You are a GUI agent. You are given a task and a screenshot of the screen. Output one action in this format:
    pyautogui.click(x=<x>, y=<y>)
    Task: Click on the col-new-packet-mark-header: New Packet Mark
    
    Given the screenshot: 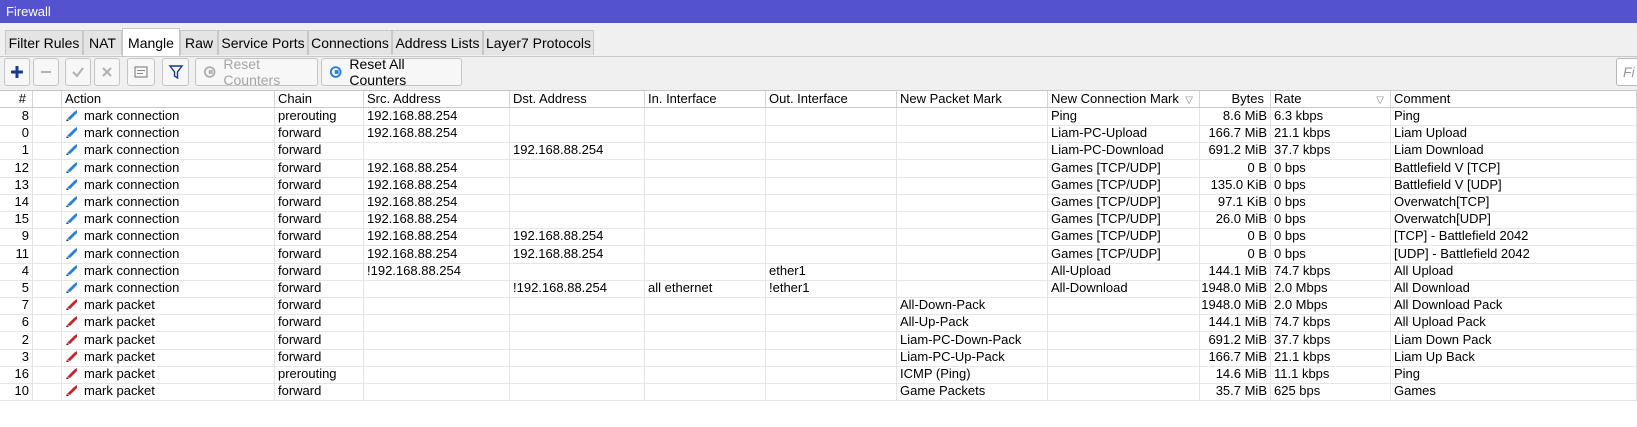 What is the action you would take?
    pyautogui.click(x=972, y=99)
    